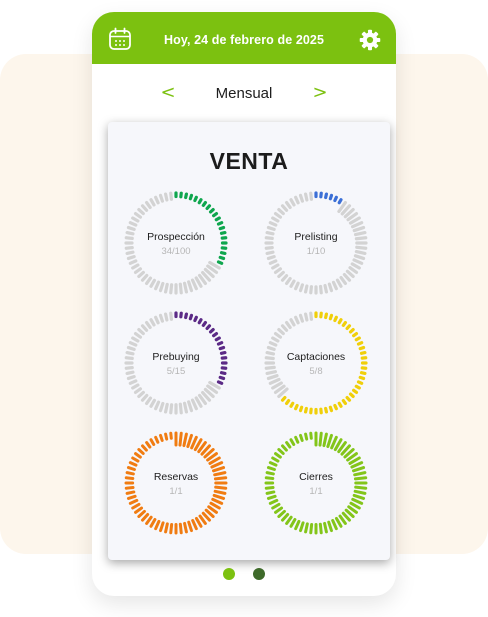 The width and height of the screenshot is (488, 617). Describe the element at coordinates (244, 94) in the screenshot. I see `period-label: Mensual` at that location.